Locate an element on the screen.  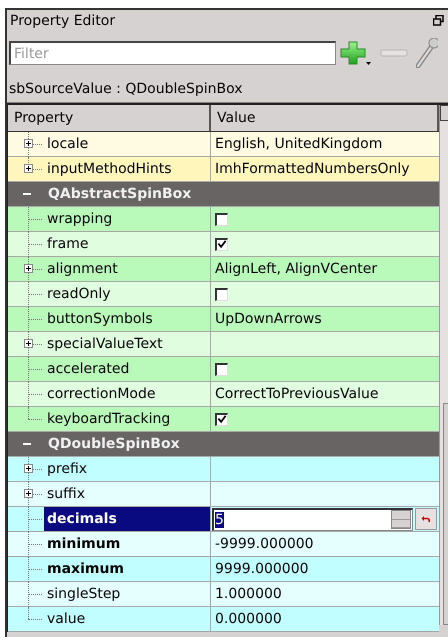
property-row: minimum -9999.000000 is located at coordinates (223, 544).